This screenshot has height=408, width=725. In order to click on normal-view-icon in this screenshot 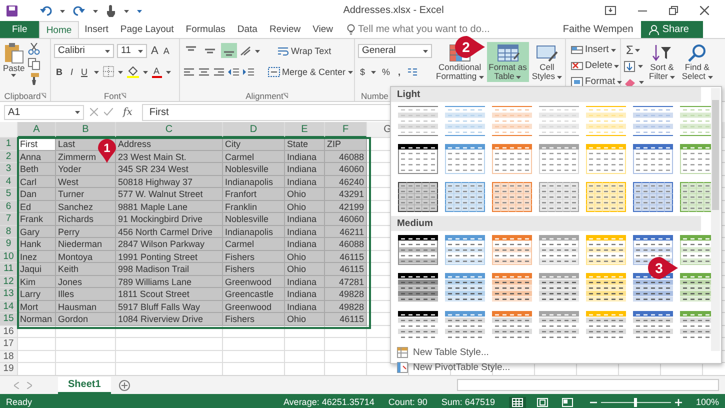, I will do `click(517, 402)`.